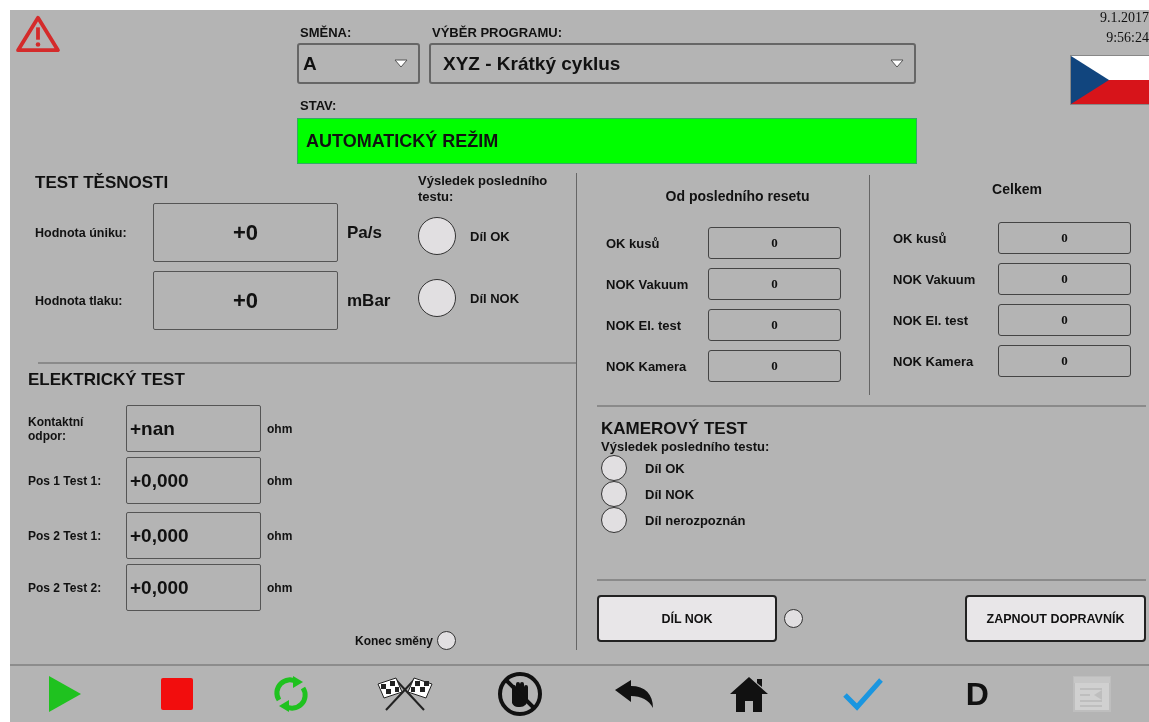 This screenshot has height=722, width=1149. Describe the element at coordinates (695, 520) in the screenshot. I see `result-text: Díl nerozpoznán` at that location.